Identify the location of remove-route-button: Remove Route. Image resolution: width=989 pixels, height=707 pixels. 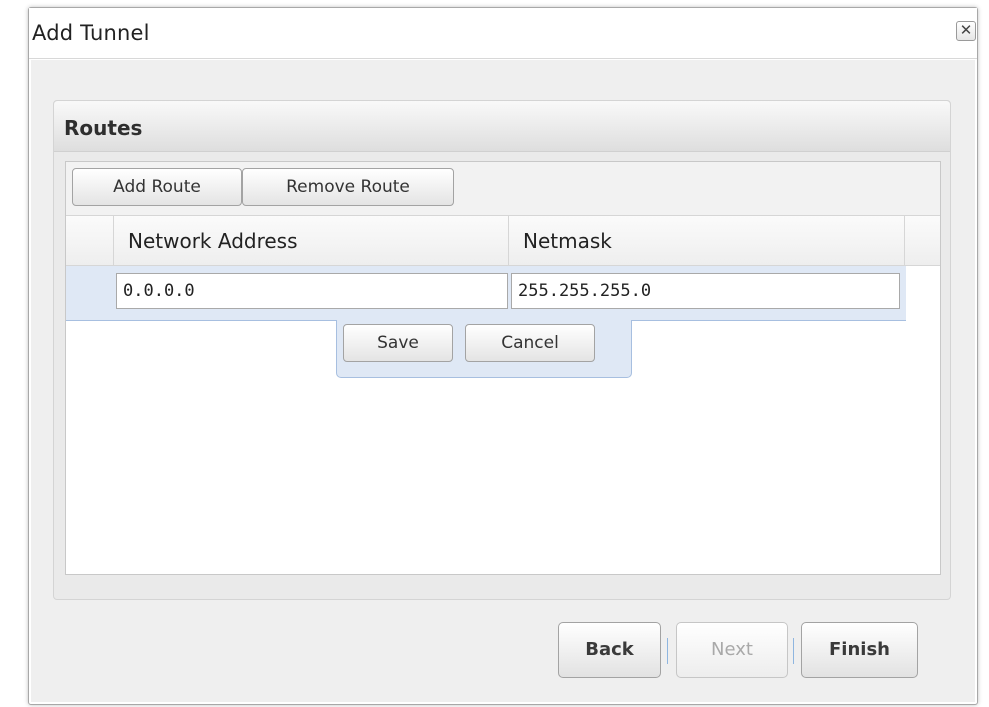
(348, 187).